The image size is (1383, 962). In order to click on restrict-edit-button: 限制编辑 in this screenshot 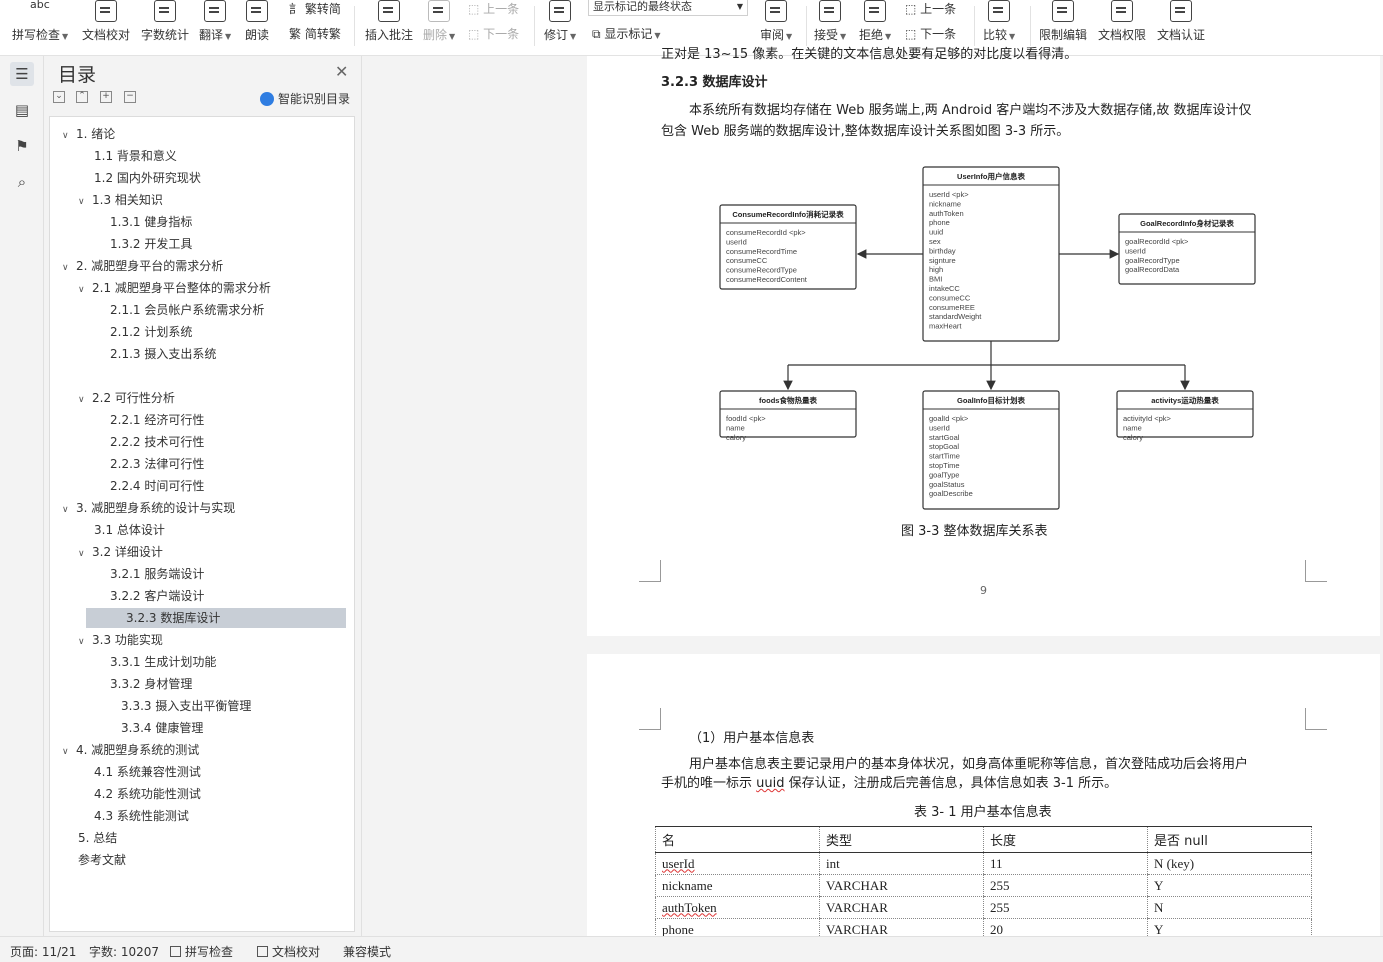, I will do `click(1063, 21)`.